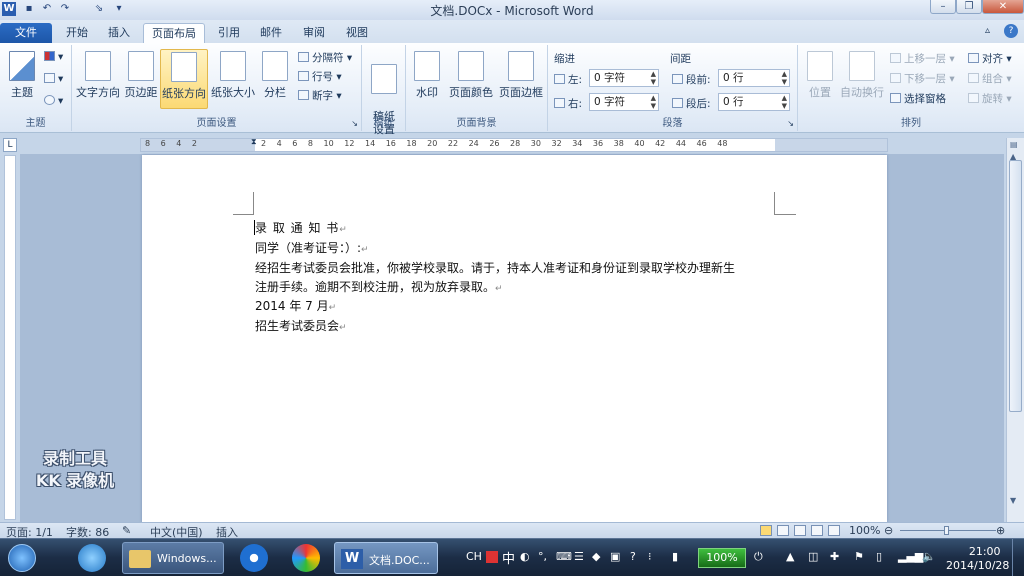  I want to click on power-plug-icon: ⏻, so click(758, 557).